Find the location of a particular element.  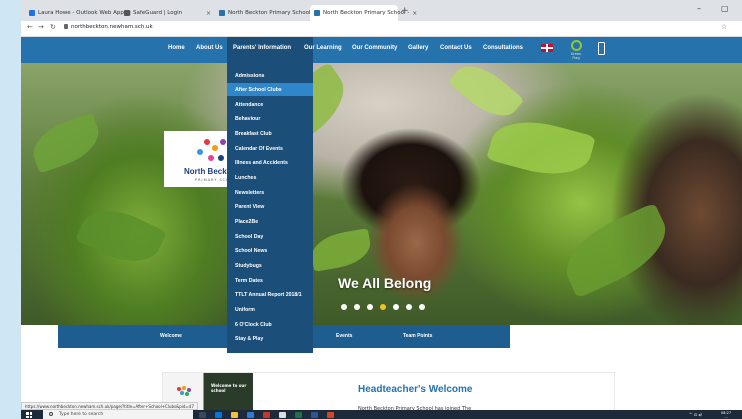

new-tab-button: + is located at coordinates (405, 11).